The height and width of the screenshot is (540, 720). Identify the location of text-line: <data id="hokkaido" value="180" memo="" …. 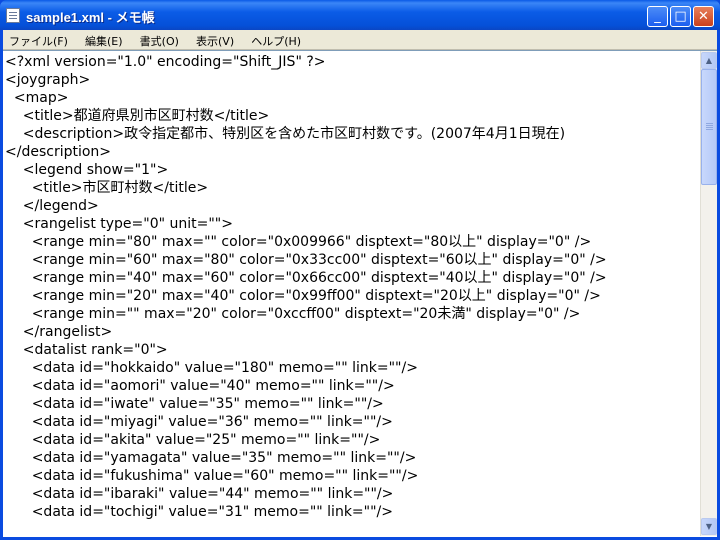
(211, 368).